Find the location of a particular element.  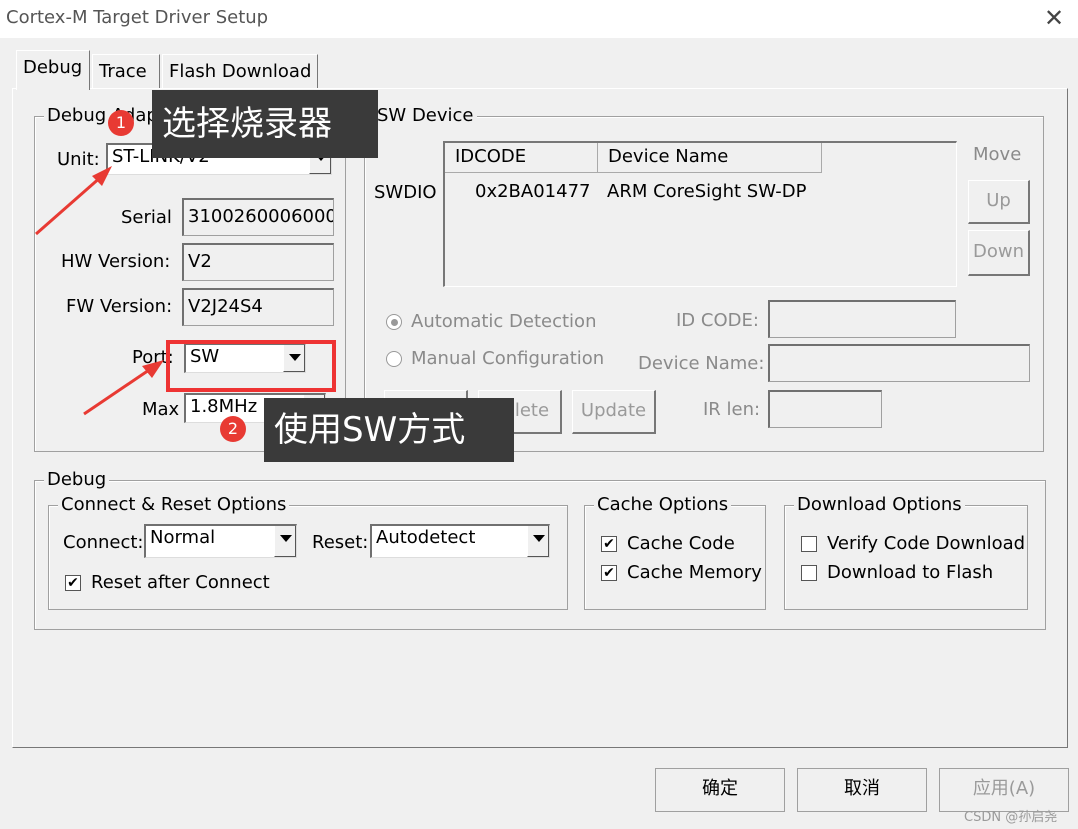

annotation-badge-1: 1 is located at coordinates (121, 123).